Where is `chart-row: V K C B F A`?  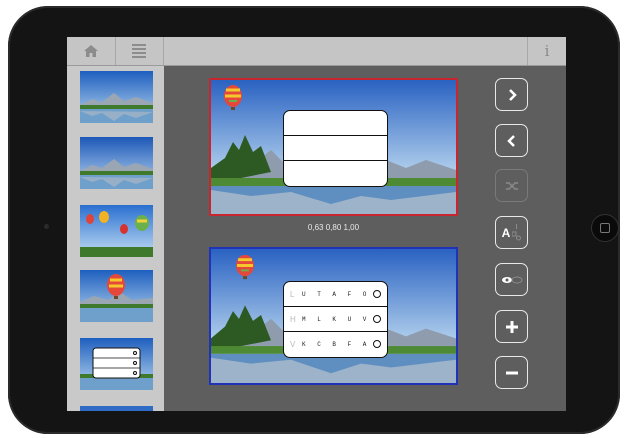
chart-row: V K C B F A is located at coordinates (335, 344).